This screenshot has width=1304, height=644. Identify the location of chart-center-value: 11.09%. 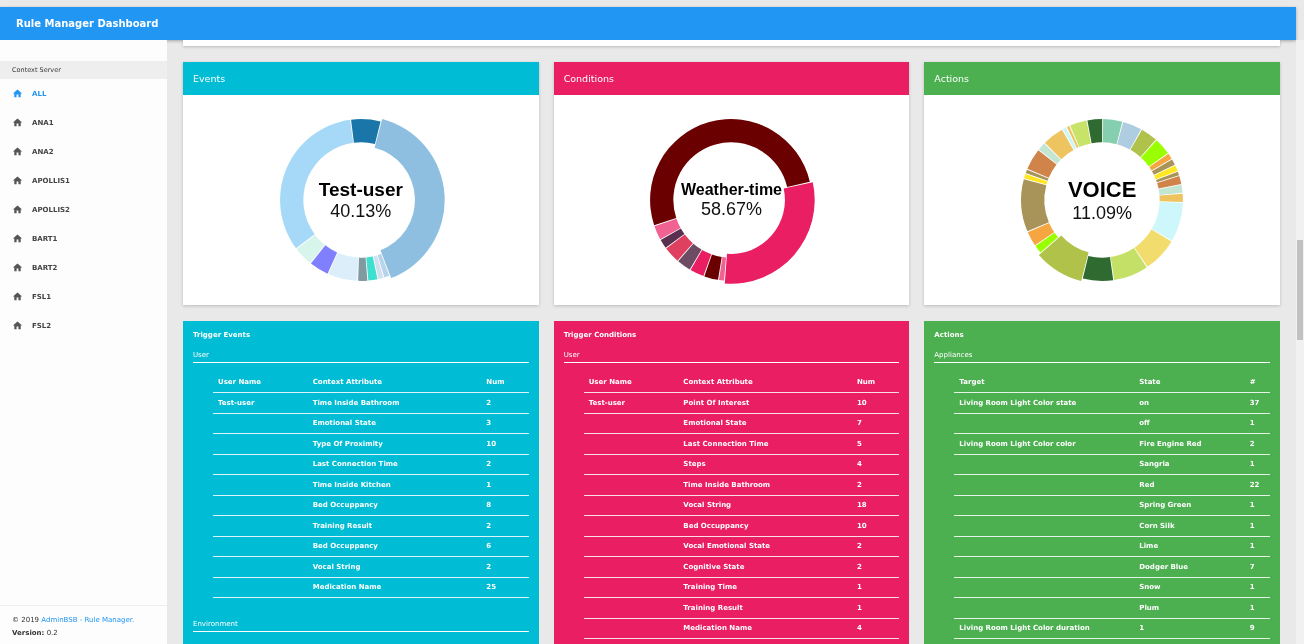
(1102, 213).